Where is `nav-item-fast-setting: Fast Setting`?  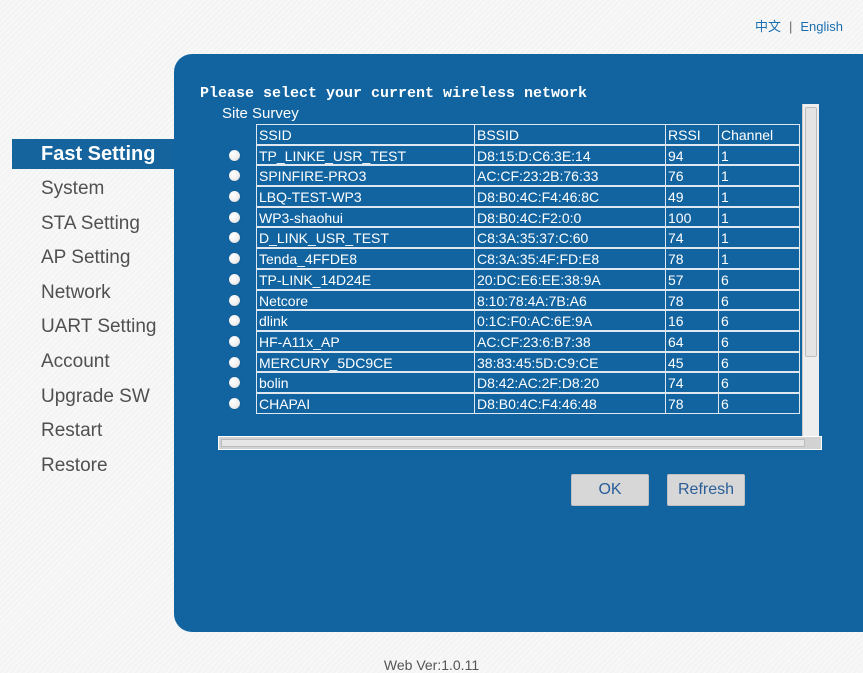 nav-item-fast-setting: Fast Setting is located at coordinates (93, 154).